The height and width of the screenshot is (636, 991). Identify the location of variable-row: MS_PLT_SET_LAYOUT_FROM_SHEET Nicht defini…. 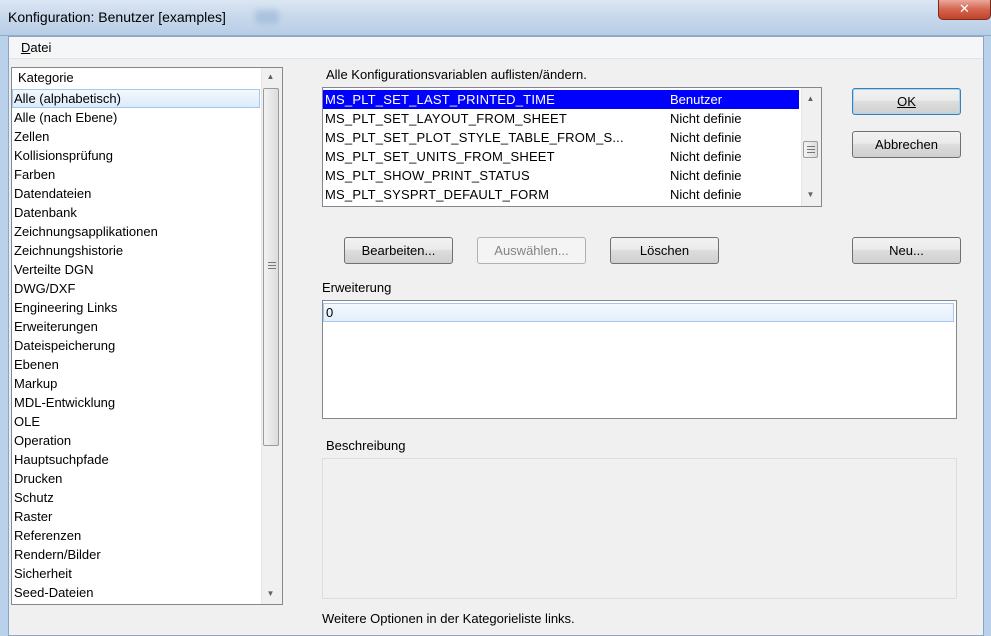
(561, 118).